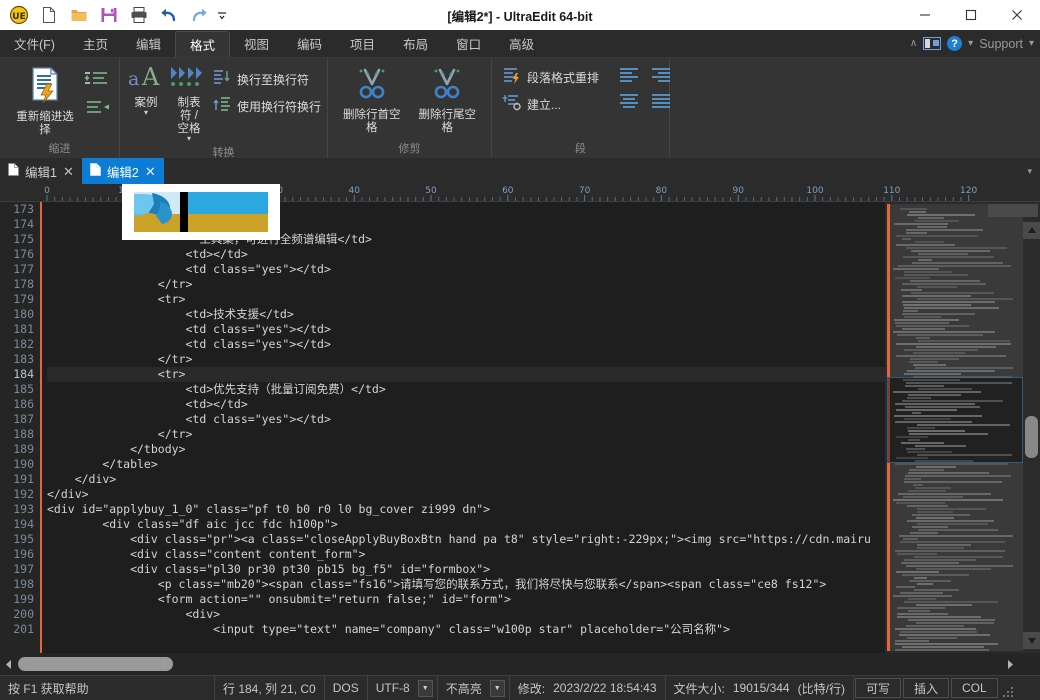 Image resolution: width=1040 pixels, height=700 pixels. I want to click on image-drag-preview-overlay, so click(201, 212).